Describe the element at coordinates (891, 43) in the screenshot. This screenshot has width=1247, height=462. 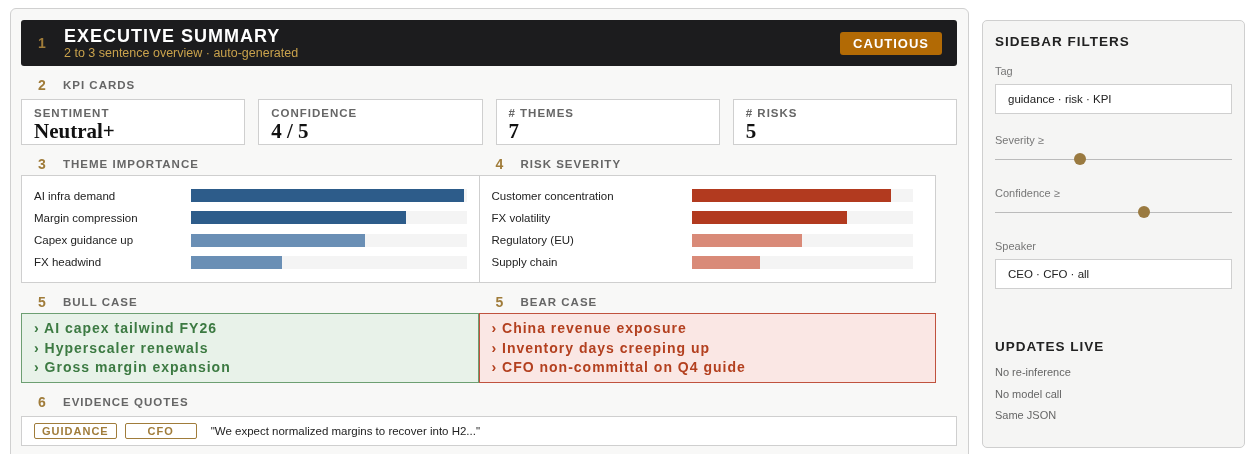
I see `status-badge: CAUTIOUS` at that location.